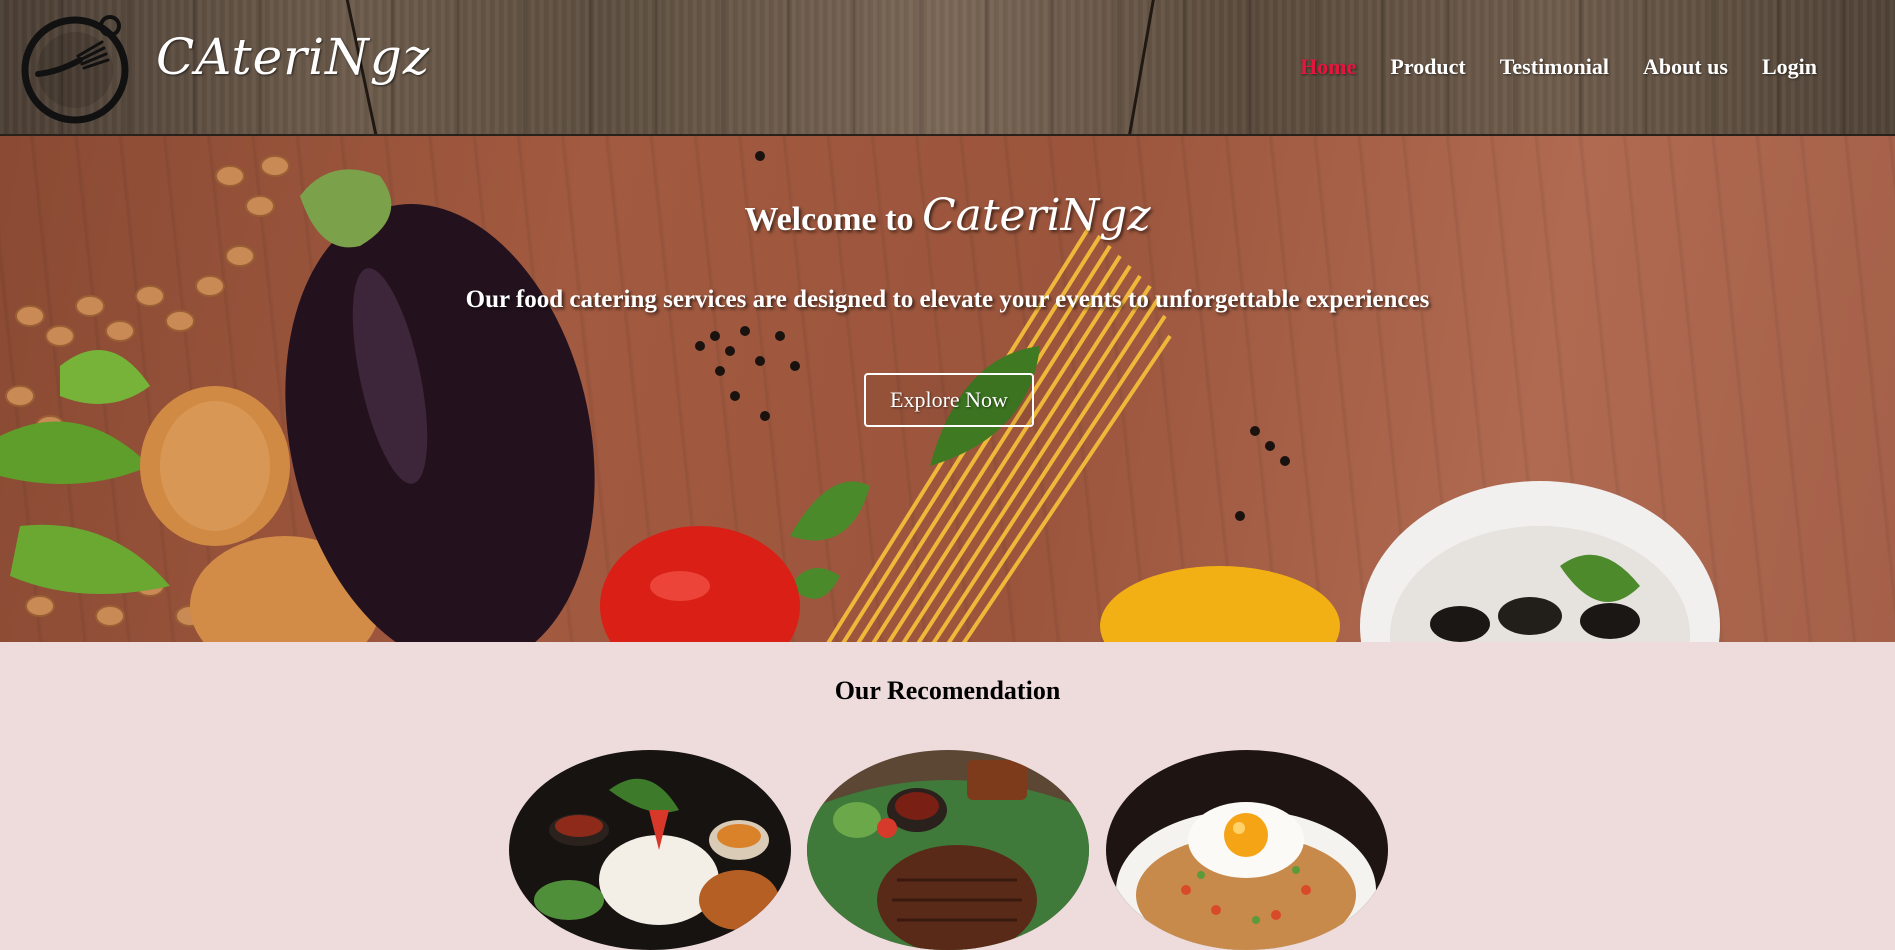 The image size is (1895, 950). What do you see at coordinates (947, 690) in the screenshot?
I see `recommendation-title: Our Recomendation` at bounding box center [947, 690].